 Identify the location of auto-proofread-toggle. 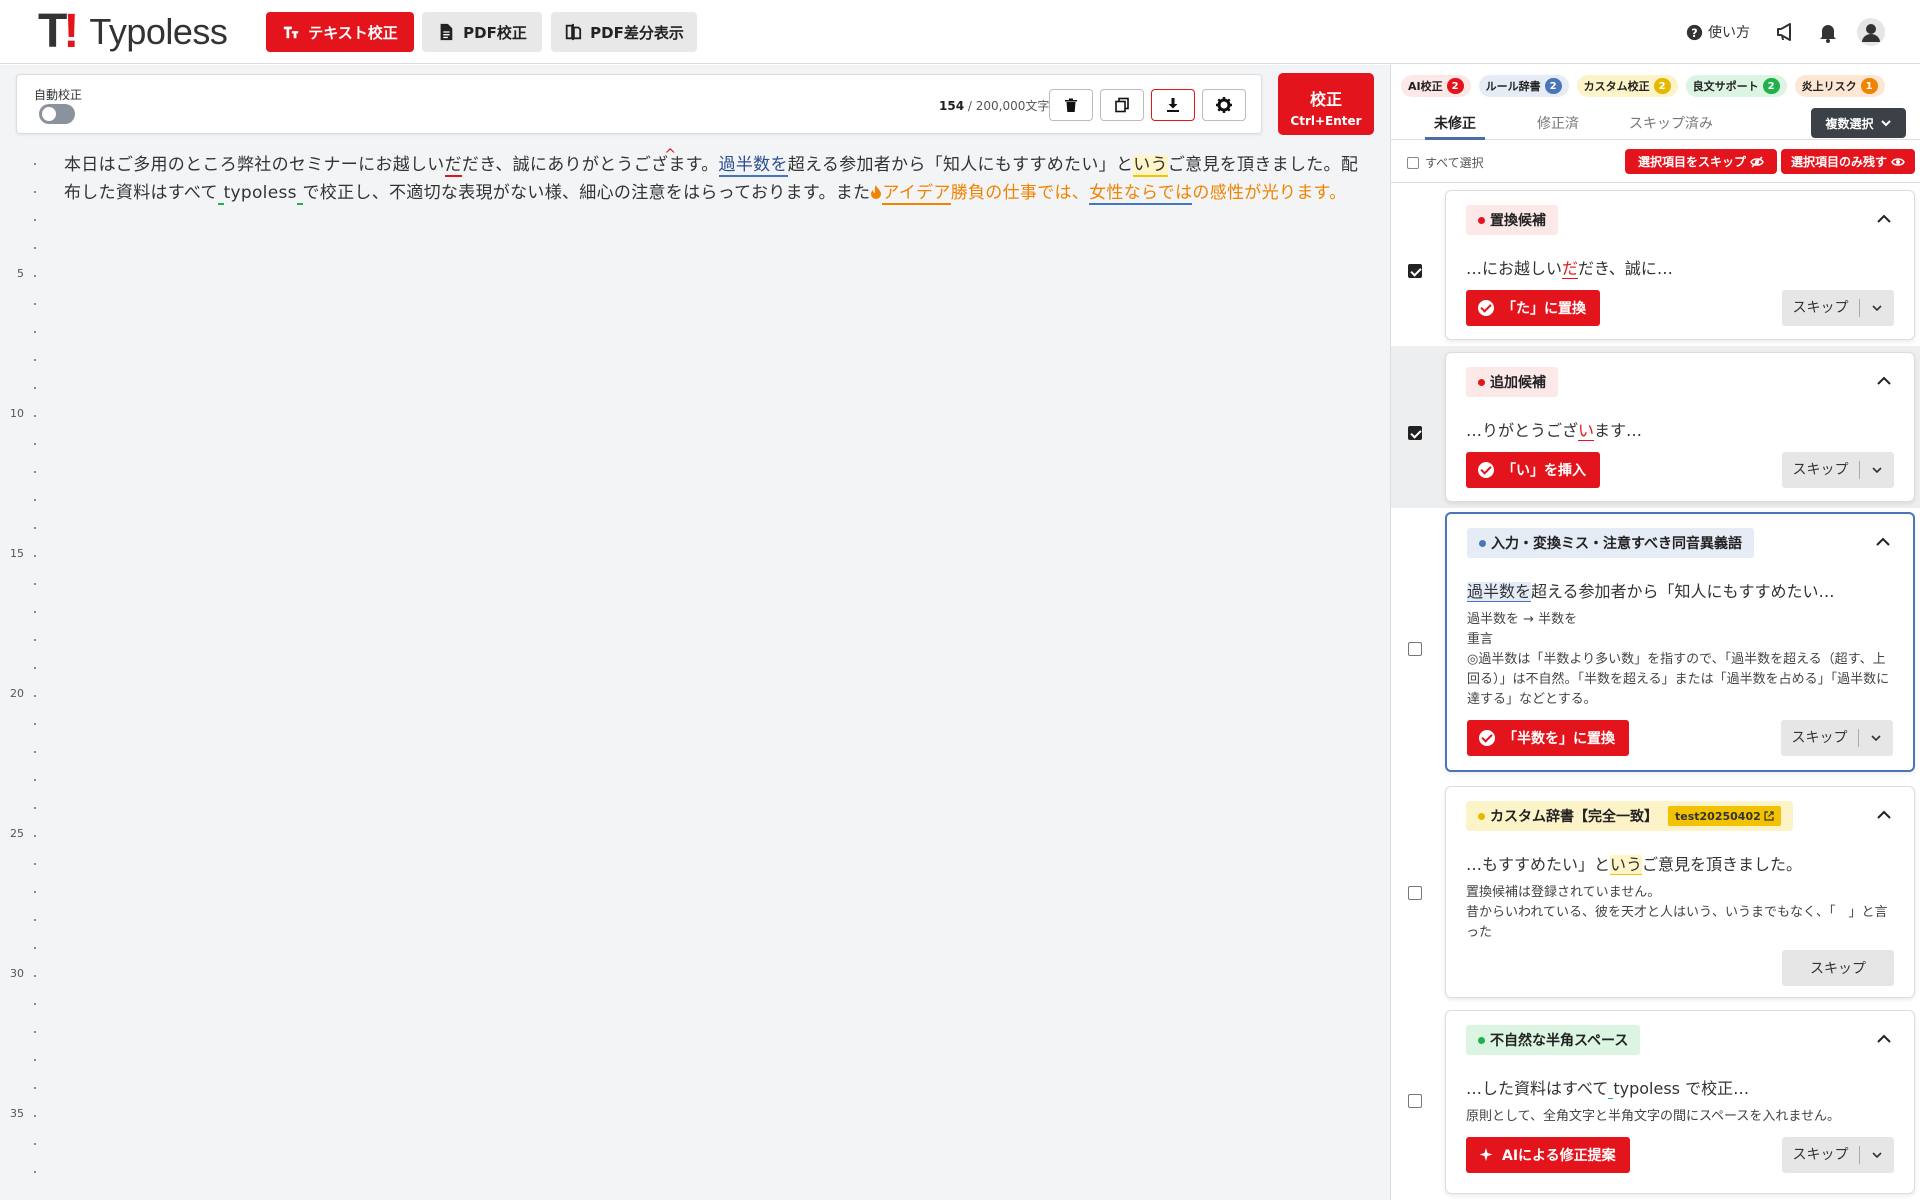
(57, 114).